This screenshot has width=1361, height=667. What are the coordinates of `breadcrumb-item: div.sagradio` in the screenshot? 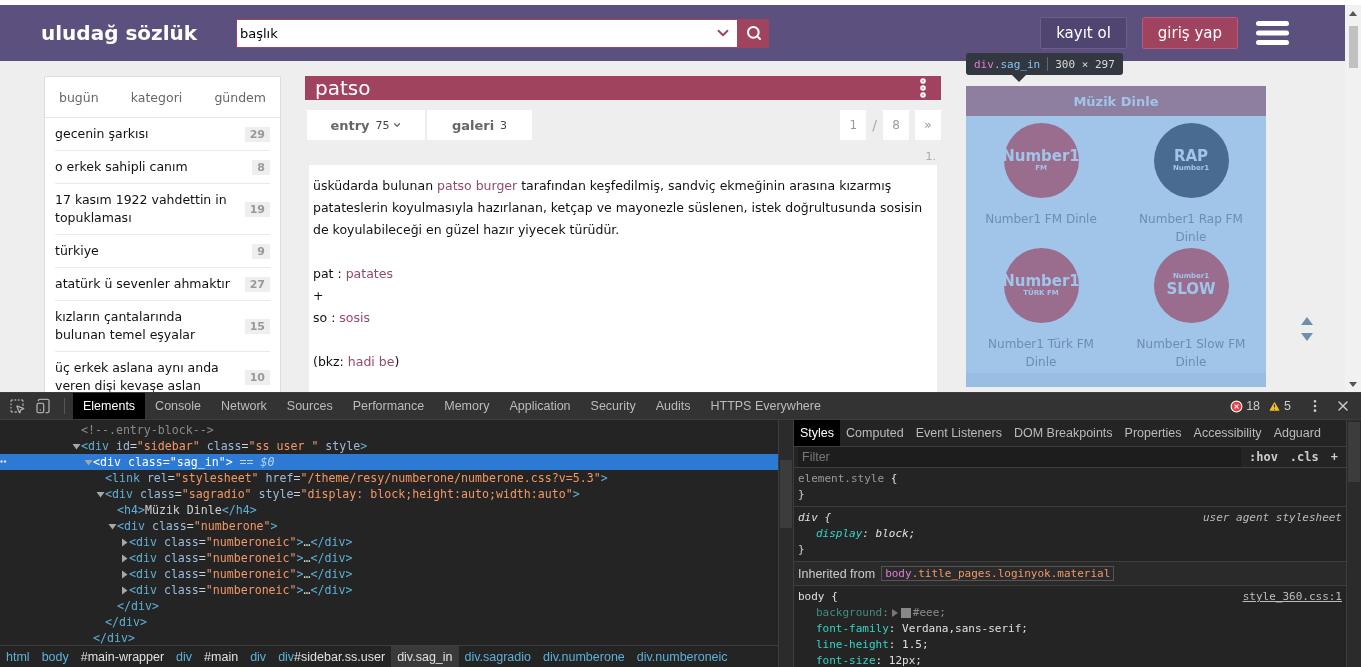 It's located at (497, 656).